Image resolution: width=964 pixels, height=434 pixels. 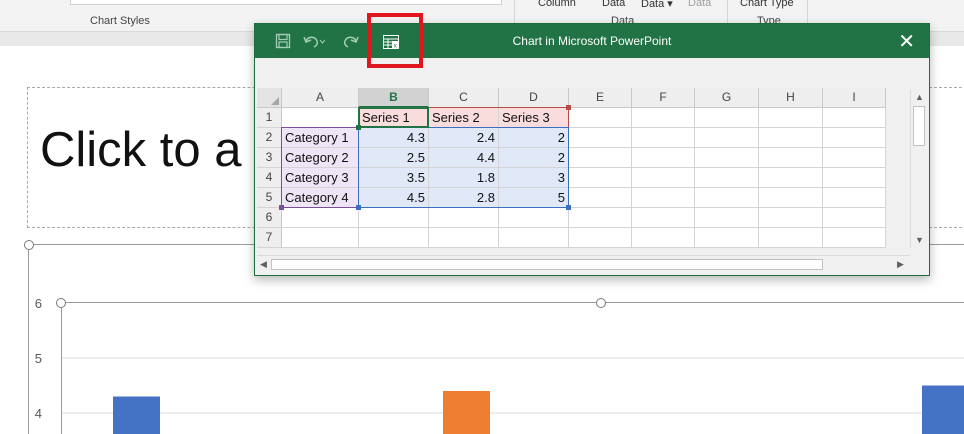 I want to click on sheet-row: 4 Category 3 3.5 1.8 3, so click(x=571, y=178).